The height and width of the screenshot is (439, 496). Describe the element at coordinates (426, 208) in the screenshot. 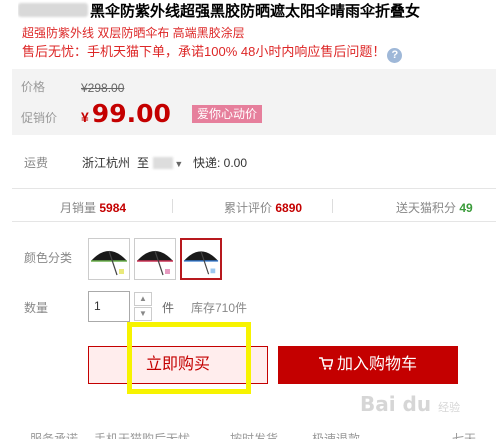

I see `tmall-points-label: 送天猫积分` at that location.